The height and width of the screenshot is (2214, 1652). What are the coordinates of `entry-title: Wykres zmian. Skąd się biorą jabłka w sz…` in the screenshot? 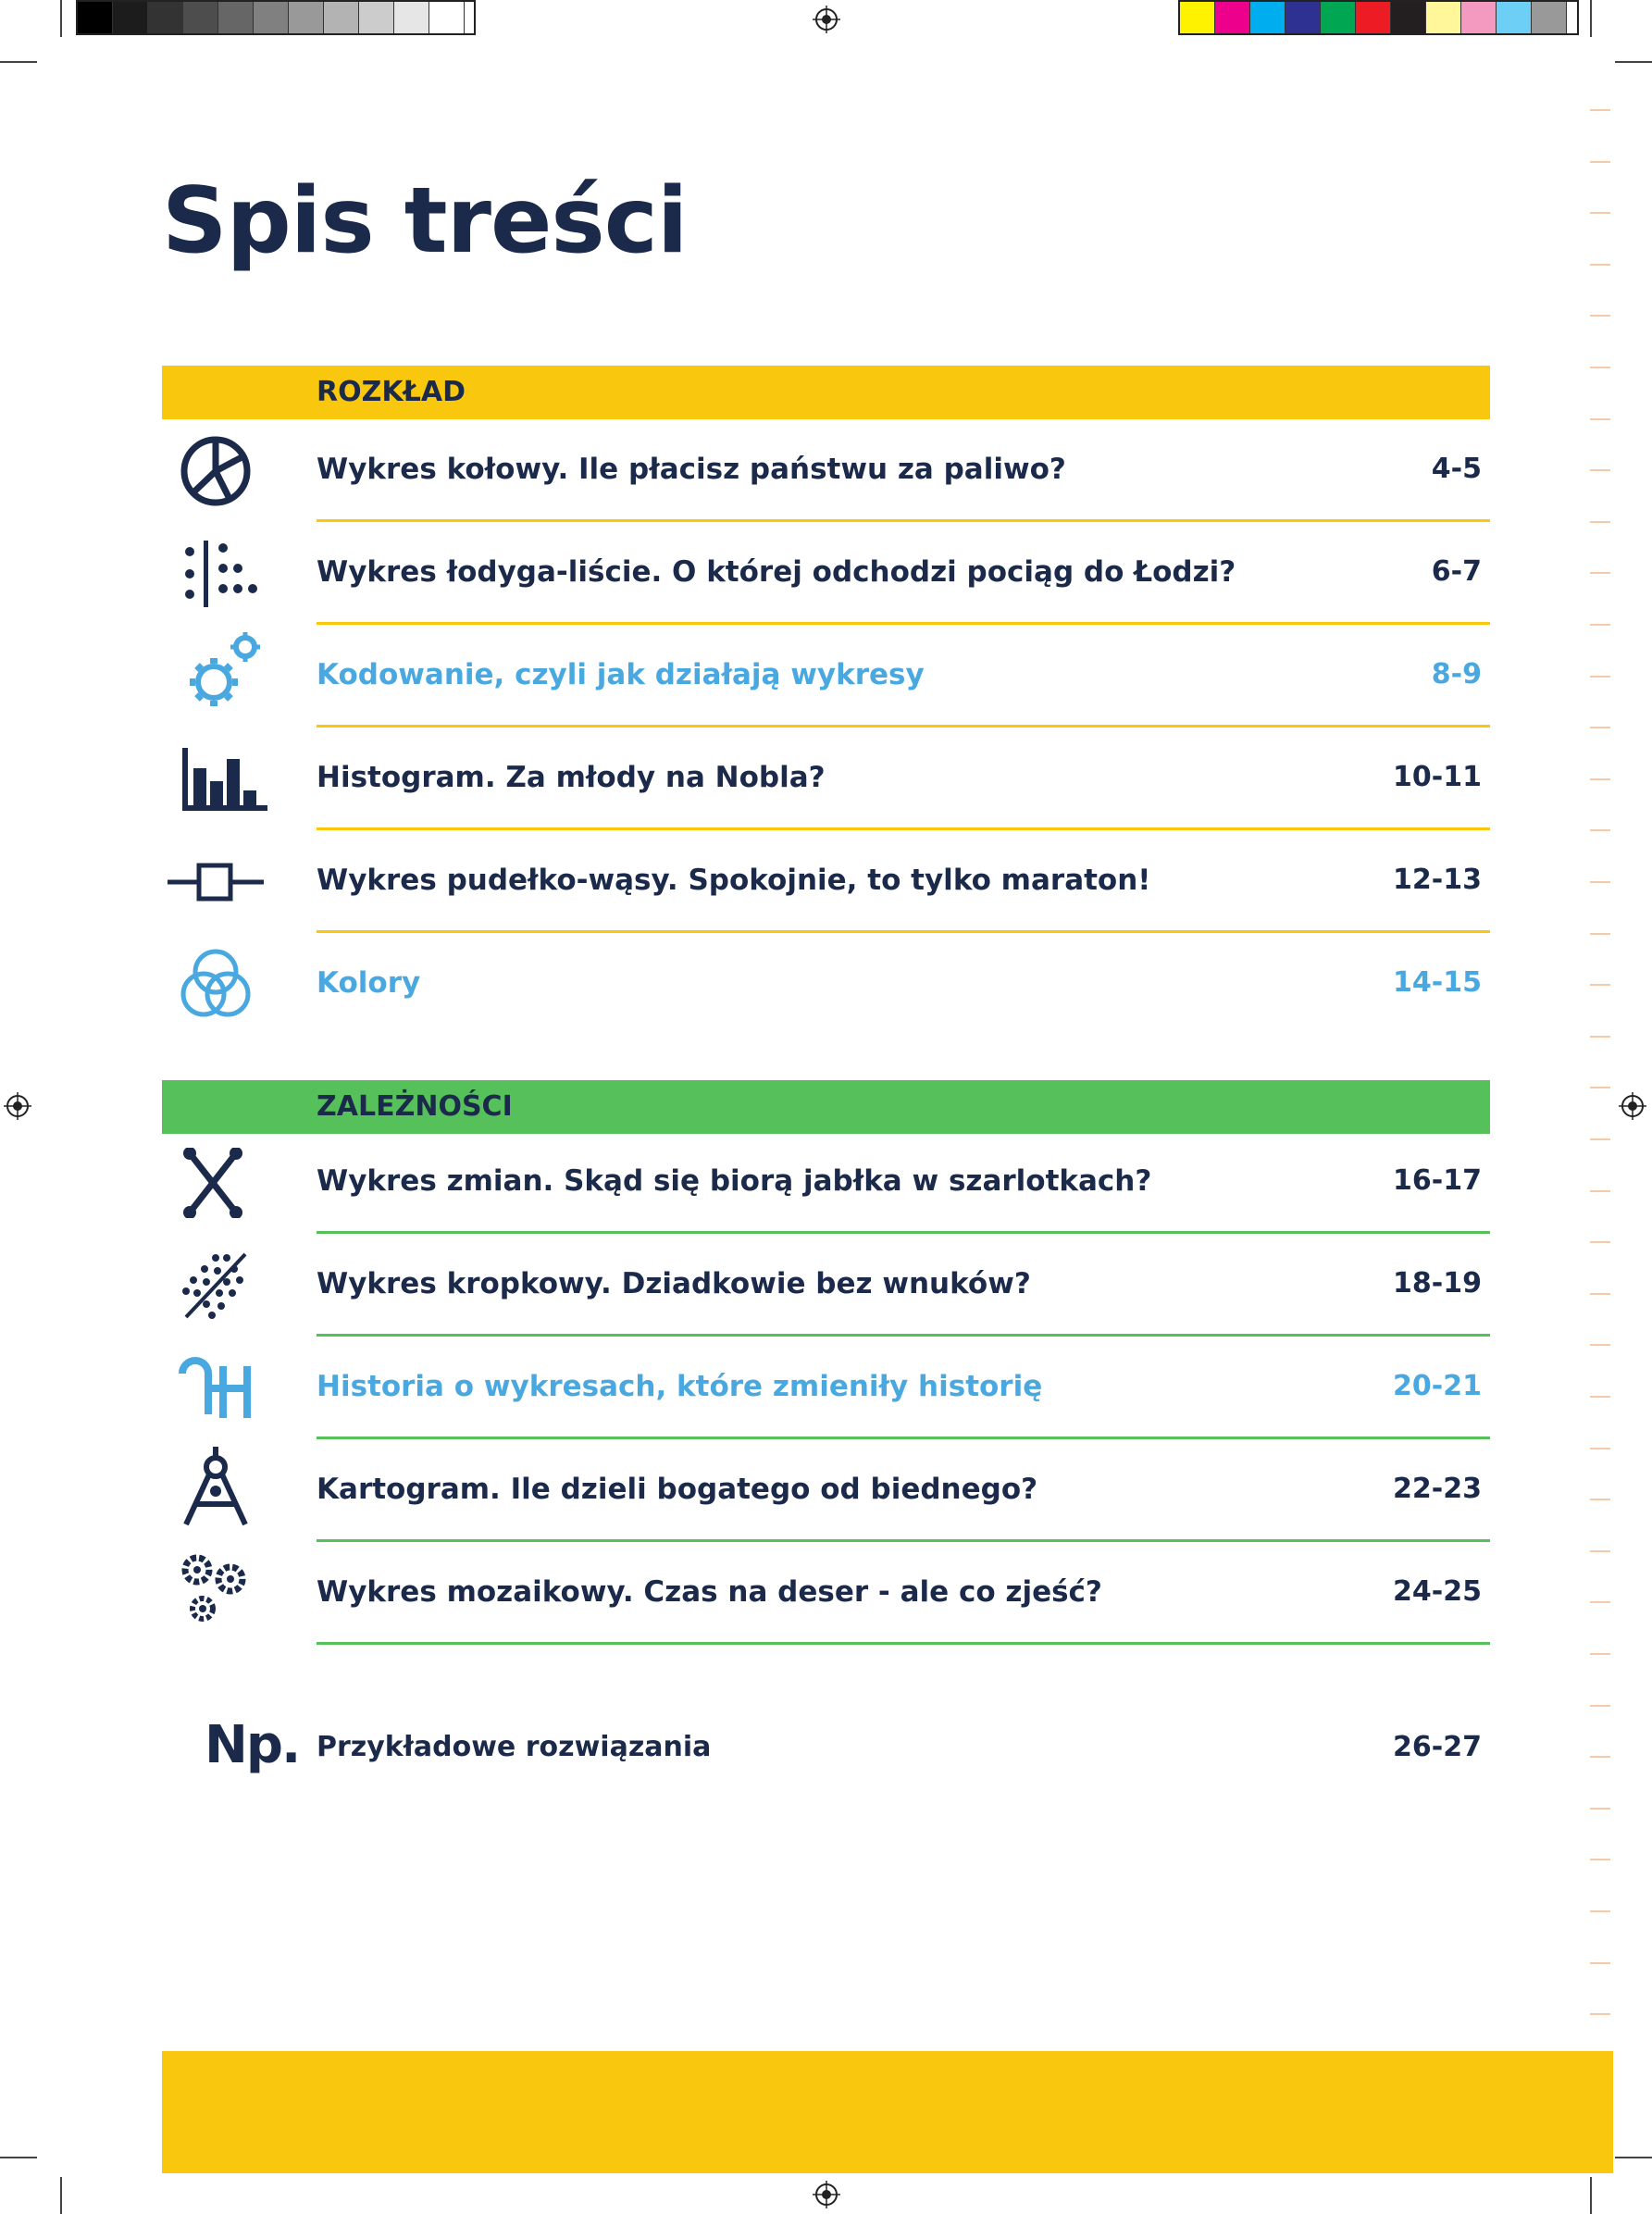 It's located at (734, 1181).